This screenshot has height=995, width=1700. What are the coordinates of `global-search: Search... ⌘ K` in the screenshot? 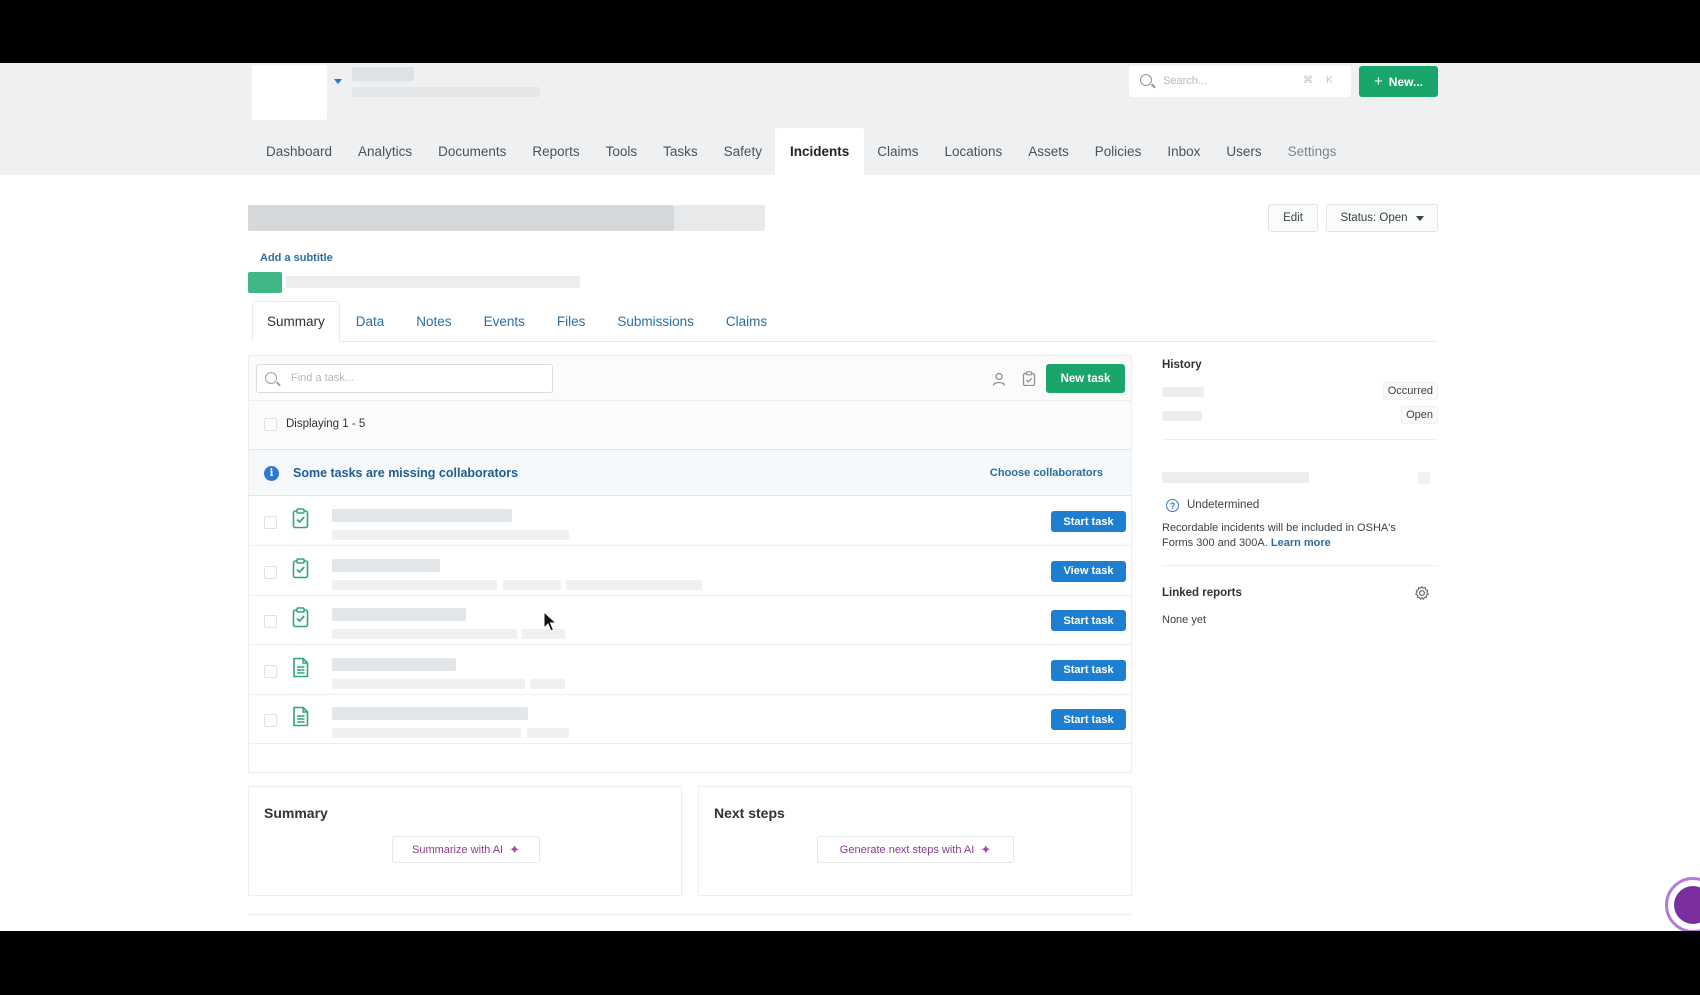 It's located at (1240, 81).